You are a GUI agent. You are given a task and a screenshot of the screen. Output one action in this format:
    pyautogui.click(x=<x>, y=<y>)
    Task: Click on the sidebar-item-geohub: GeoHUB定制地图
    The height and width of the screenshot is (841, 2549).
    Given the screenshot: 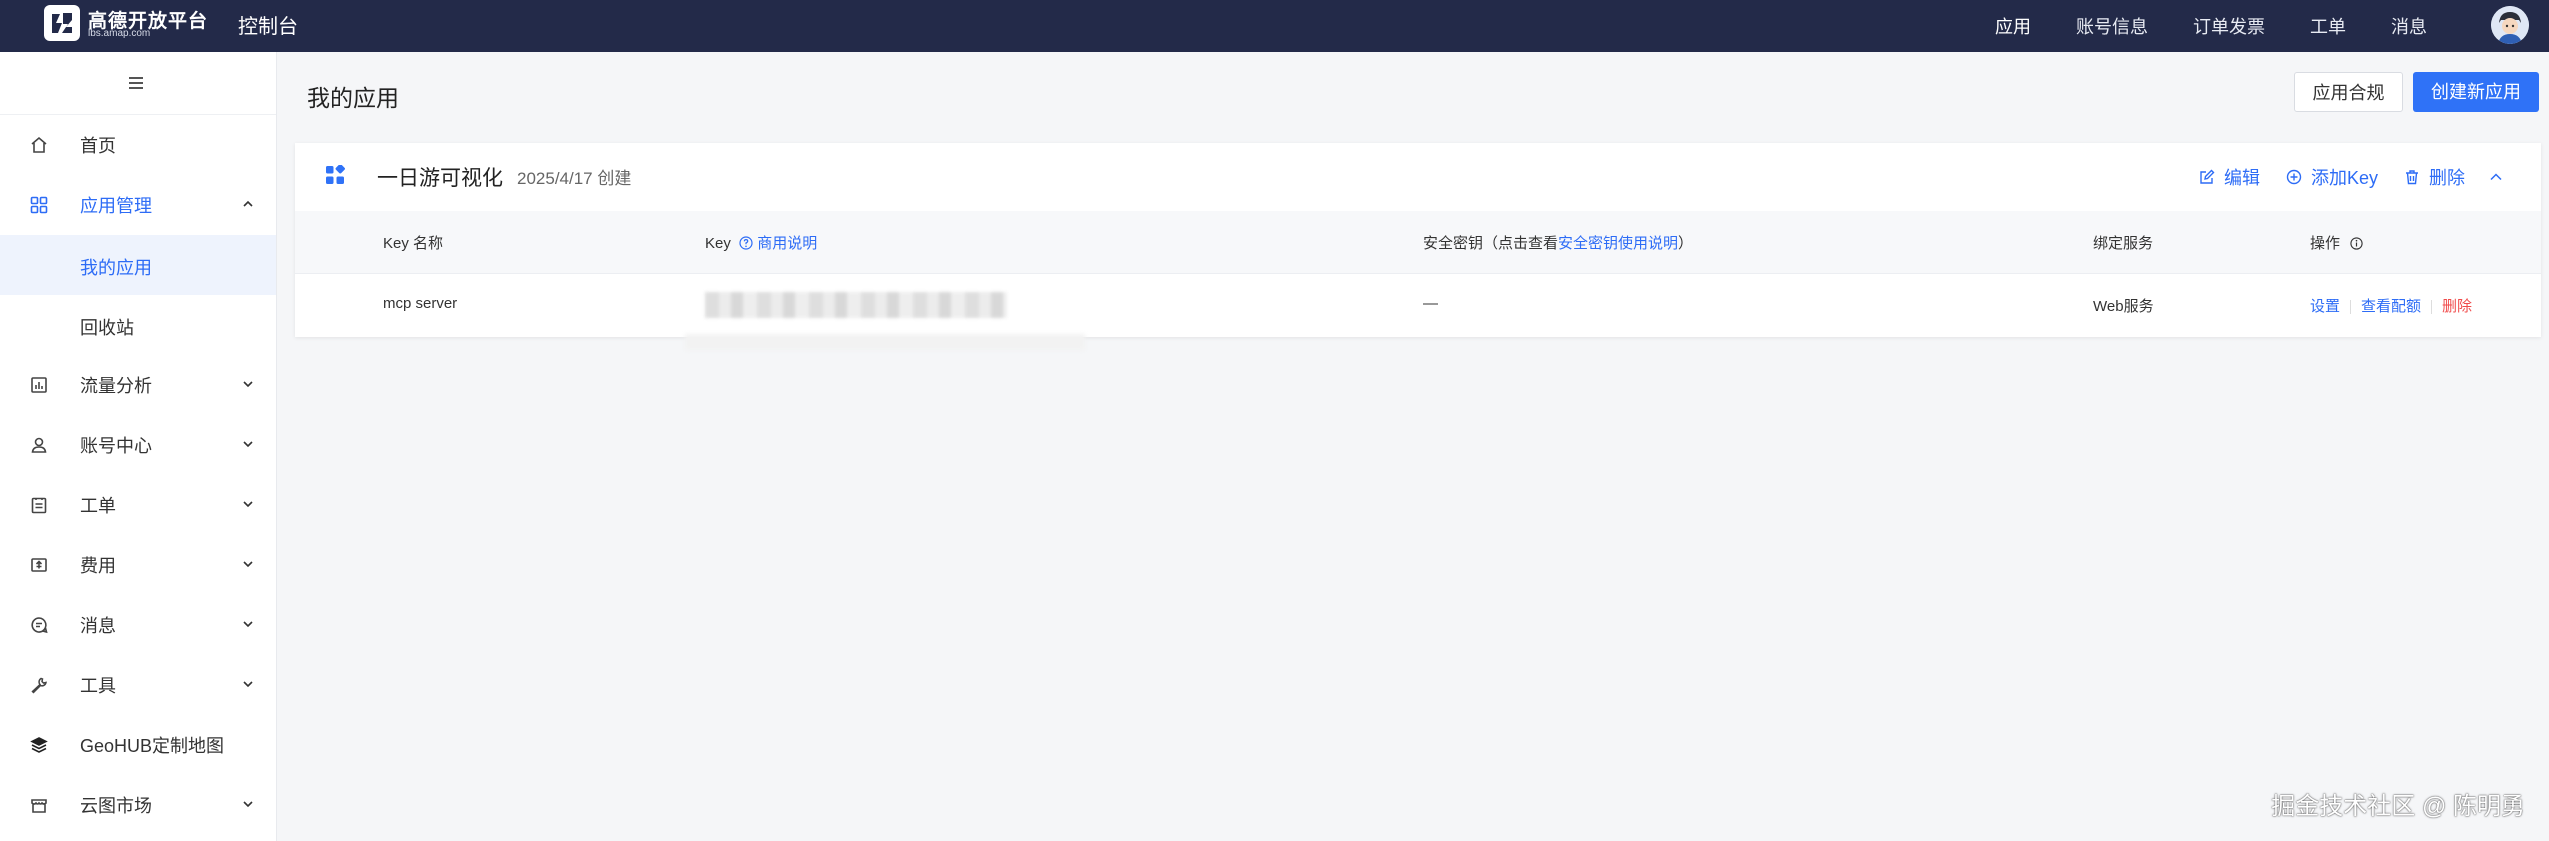 What is the action you would take?
    pyautogui.click(x=138, y=745)
    